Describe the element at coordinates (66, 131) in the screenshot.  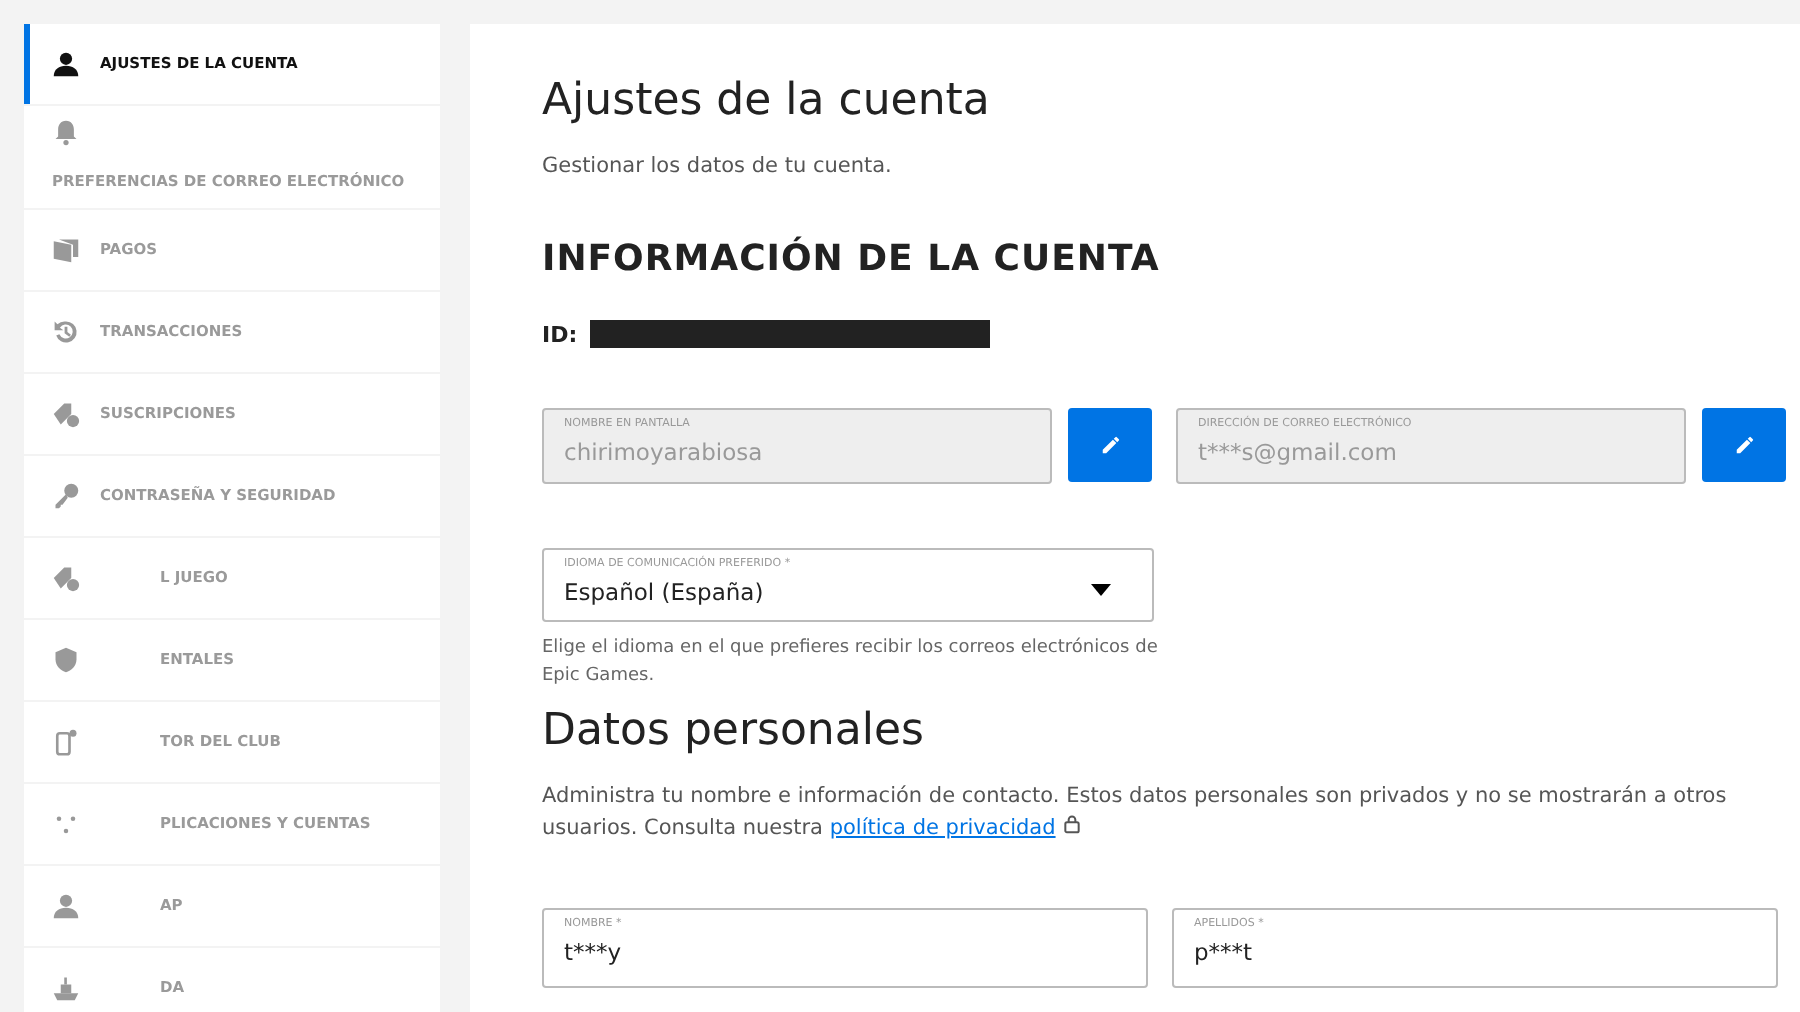
I see `bell-icon` at that location.